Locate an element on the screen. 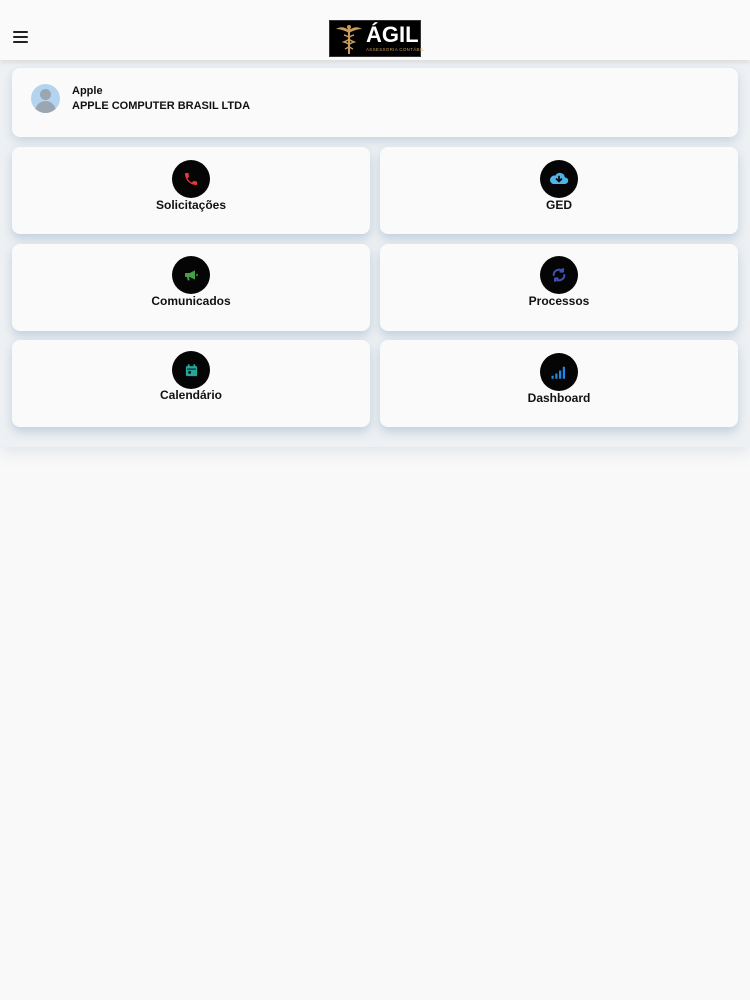 This screenshot has height=1000, width=750. cloud-download-icon is located at coordinates (559, 179).